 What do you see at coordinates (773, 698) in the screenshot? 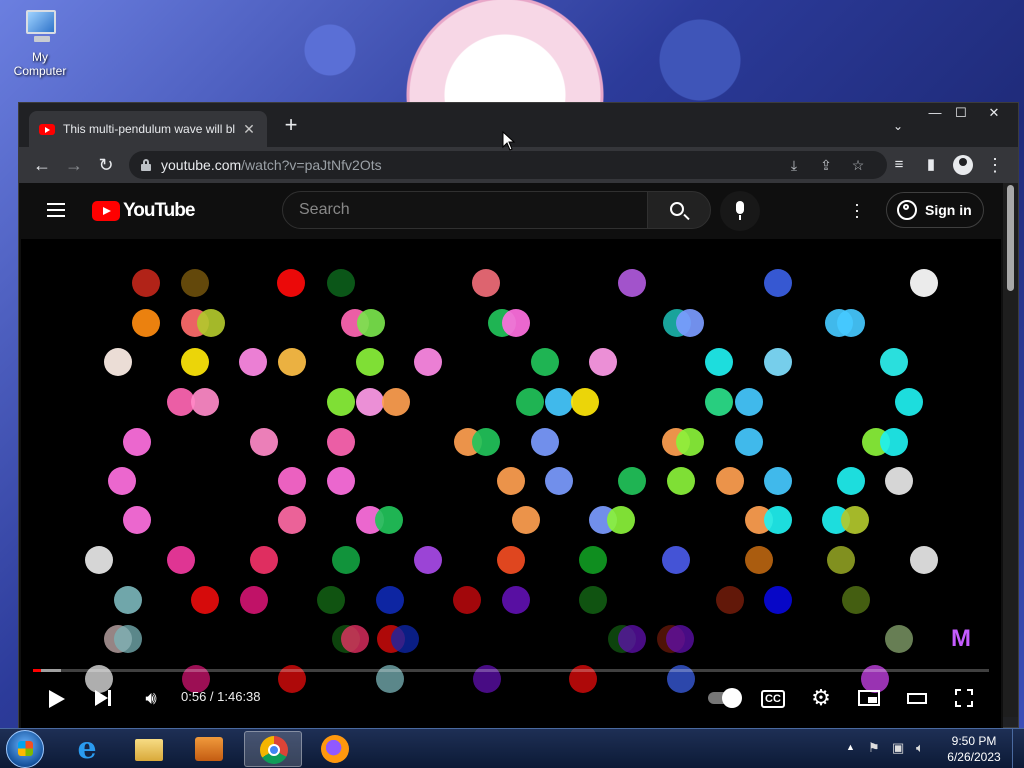
I see `captions-button: CC` at bounding box center [773, 698].